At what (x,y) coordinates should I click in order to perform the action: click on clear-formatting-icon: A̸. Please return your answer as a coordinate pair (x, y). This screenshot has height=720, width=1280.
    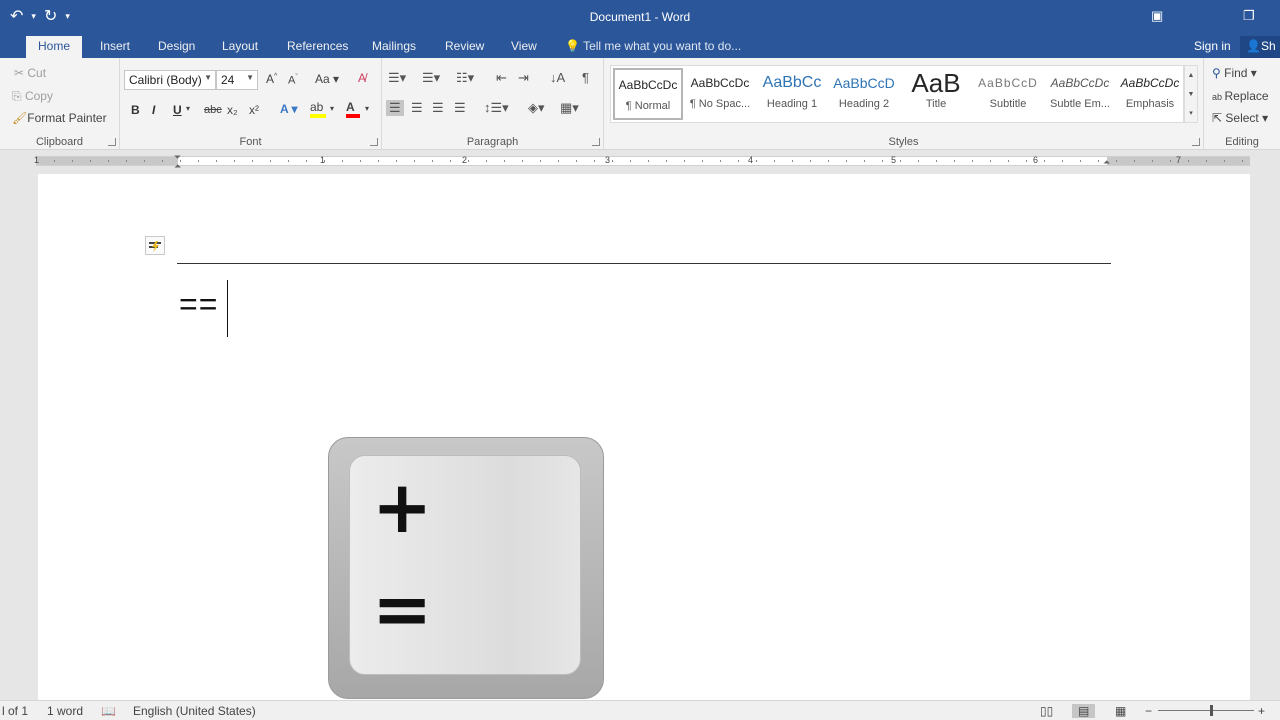
    Looking at the image, I should click on (362, 78).